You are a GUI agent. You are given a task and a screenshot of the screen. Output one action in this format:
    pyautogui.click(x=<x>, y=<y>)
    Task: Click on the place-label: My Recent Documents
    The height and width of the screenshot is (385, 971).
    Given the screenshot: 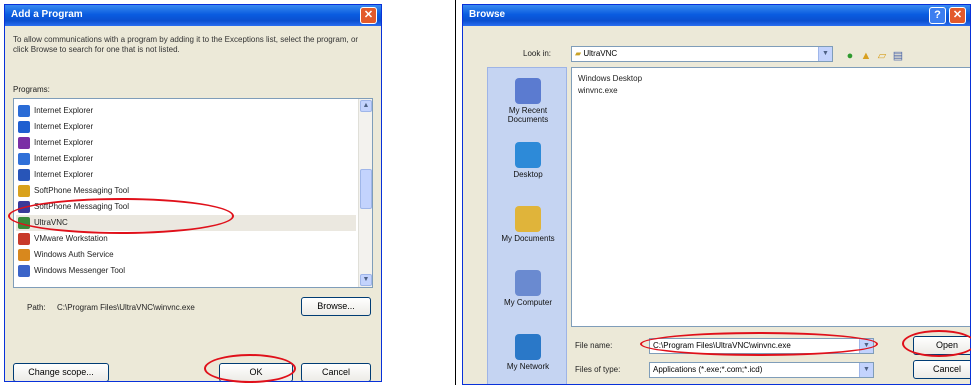 What is the action you would take?
    pyautogui.click(x=528, y=115)
    